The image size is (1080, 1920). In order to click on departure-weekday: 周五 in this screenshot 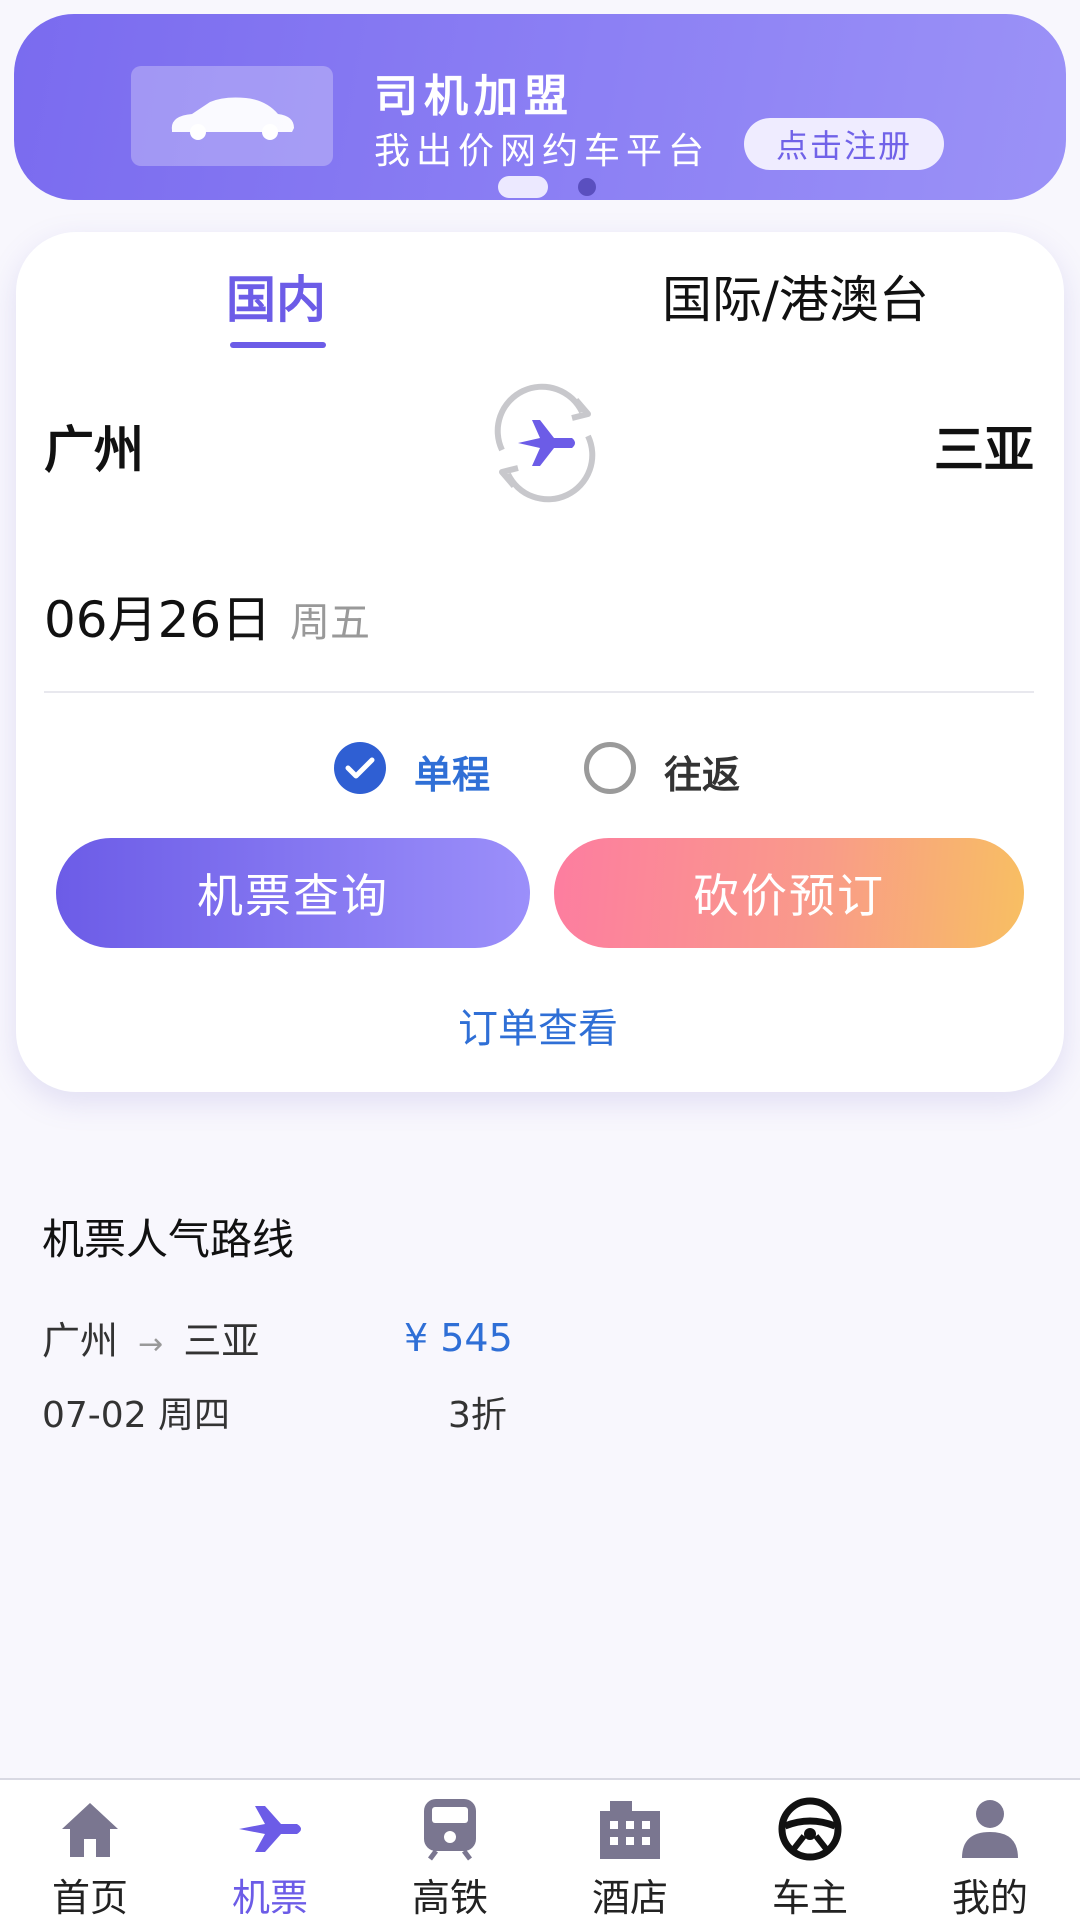, I will do `click(330, 623)`.